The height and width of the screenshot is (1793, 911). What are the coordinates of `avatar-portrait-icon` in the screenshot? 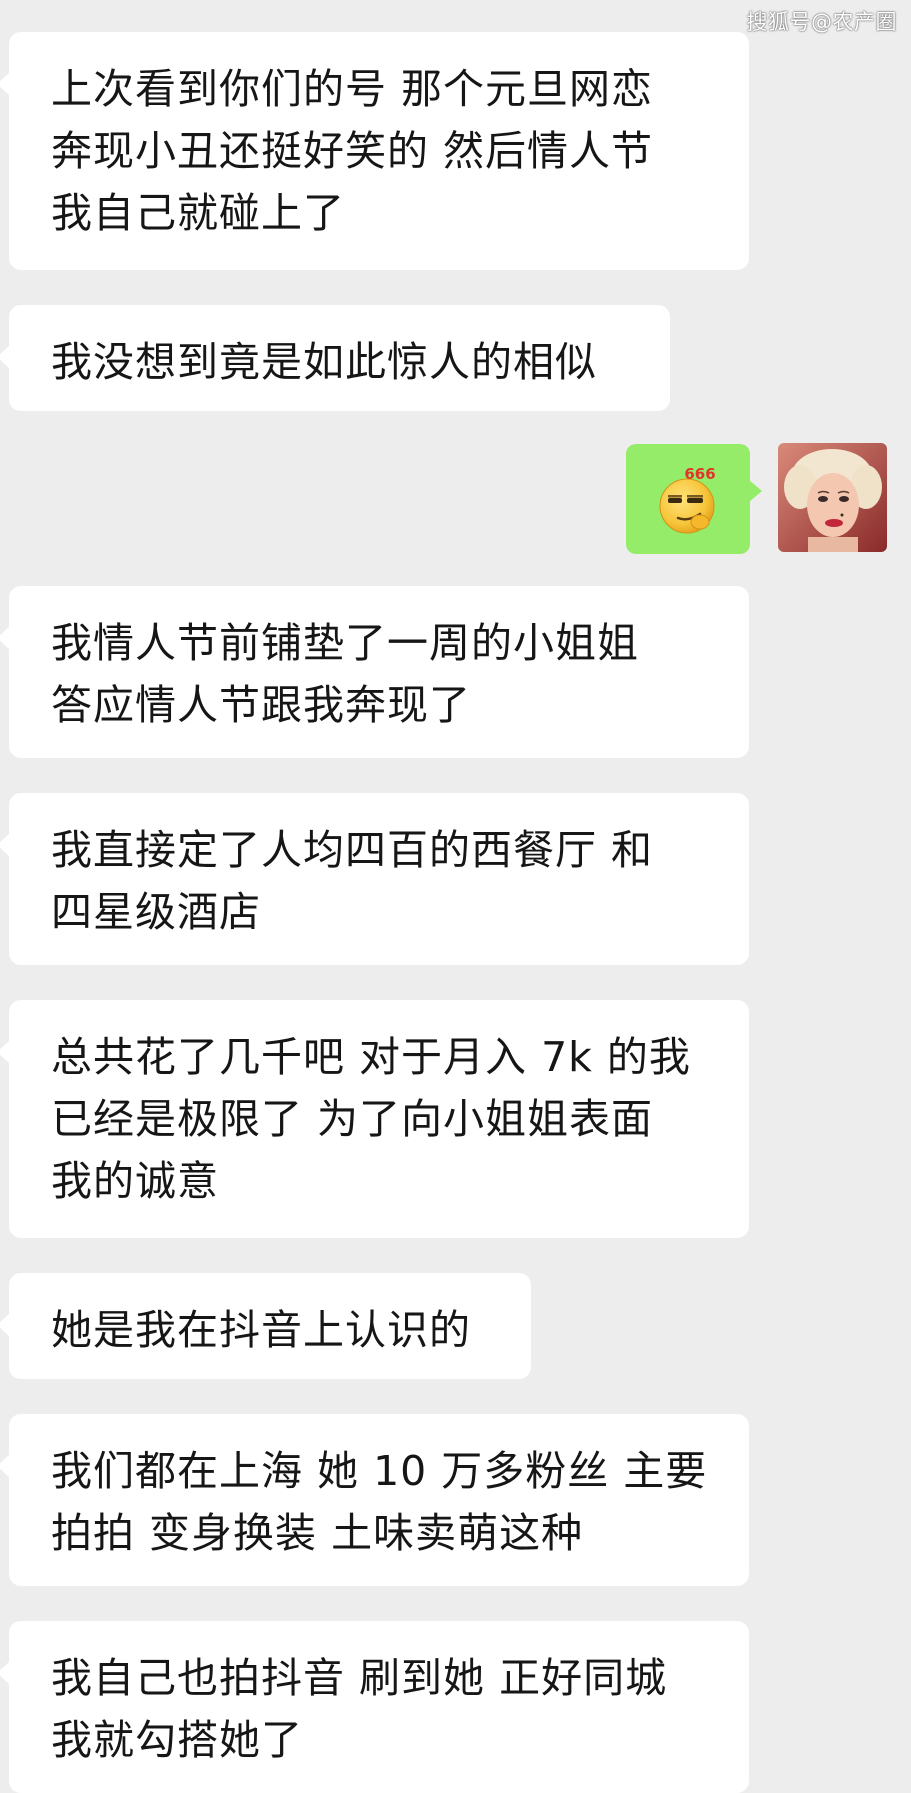 It's located at (832, 497).